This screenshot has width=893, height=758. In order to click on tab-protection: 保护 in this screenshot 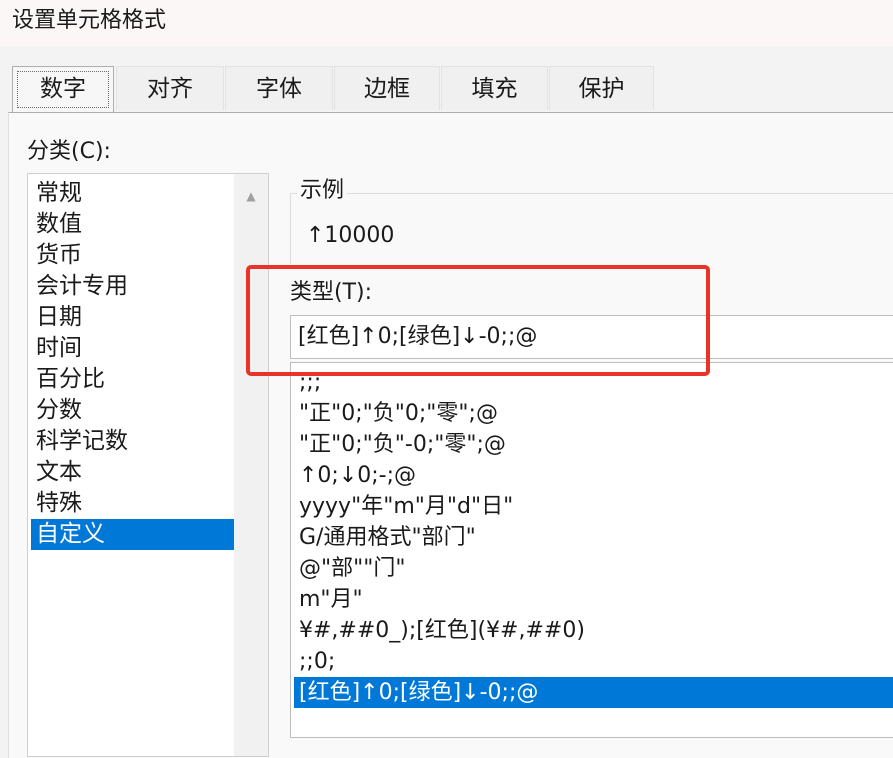, I will do `click(601, 88)`.